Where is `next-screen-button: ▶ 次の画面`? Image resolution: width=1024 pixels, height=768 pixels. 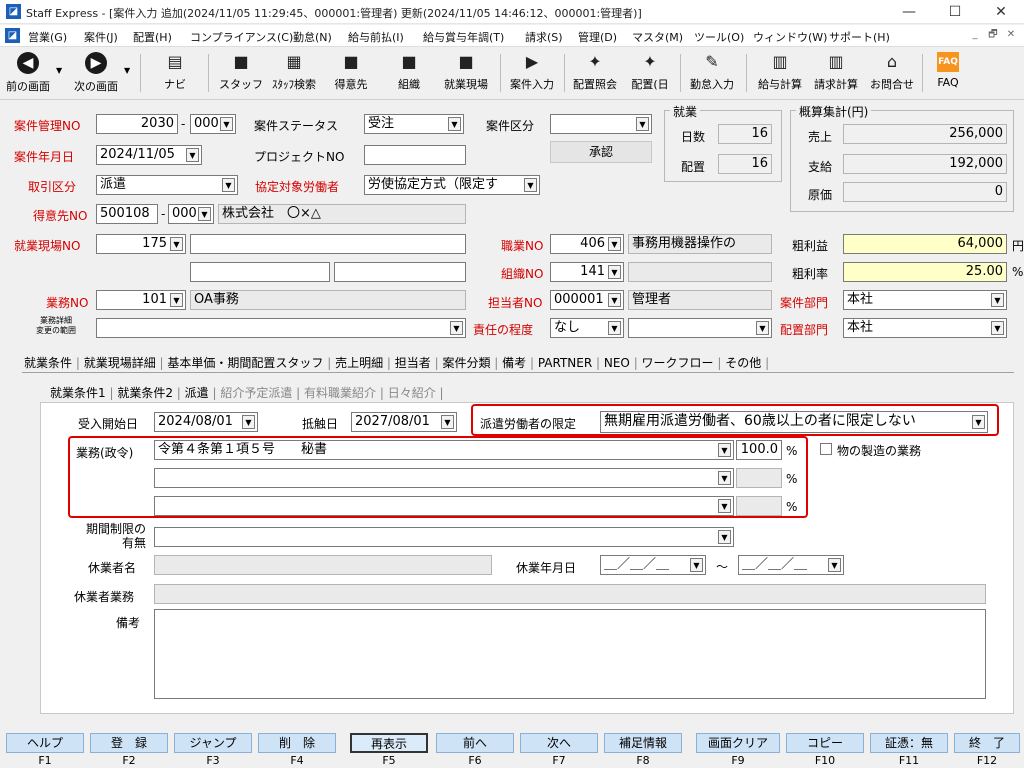 next-screen-button: ▶ 次の画面 is located at coordinates (96, 73).